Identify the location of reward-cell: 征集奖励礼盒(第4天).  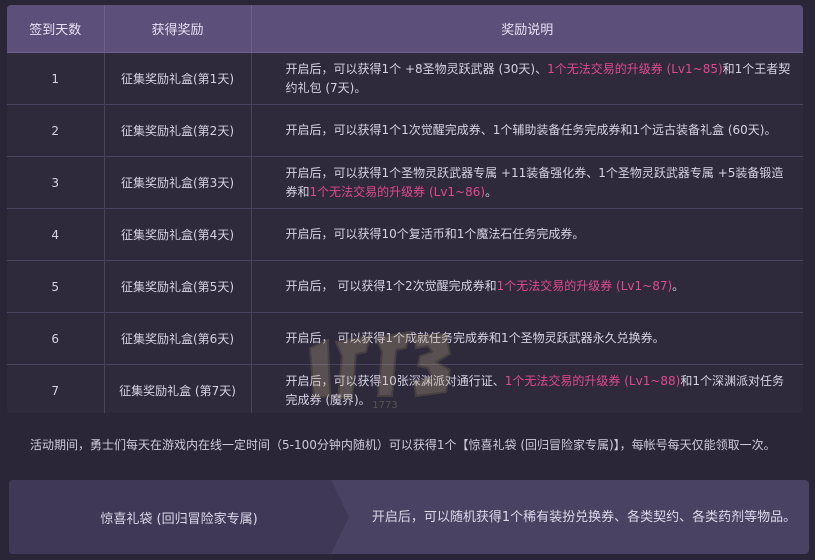
(178, 234).